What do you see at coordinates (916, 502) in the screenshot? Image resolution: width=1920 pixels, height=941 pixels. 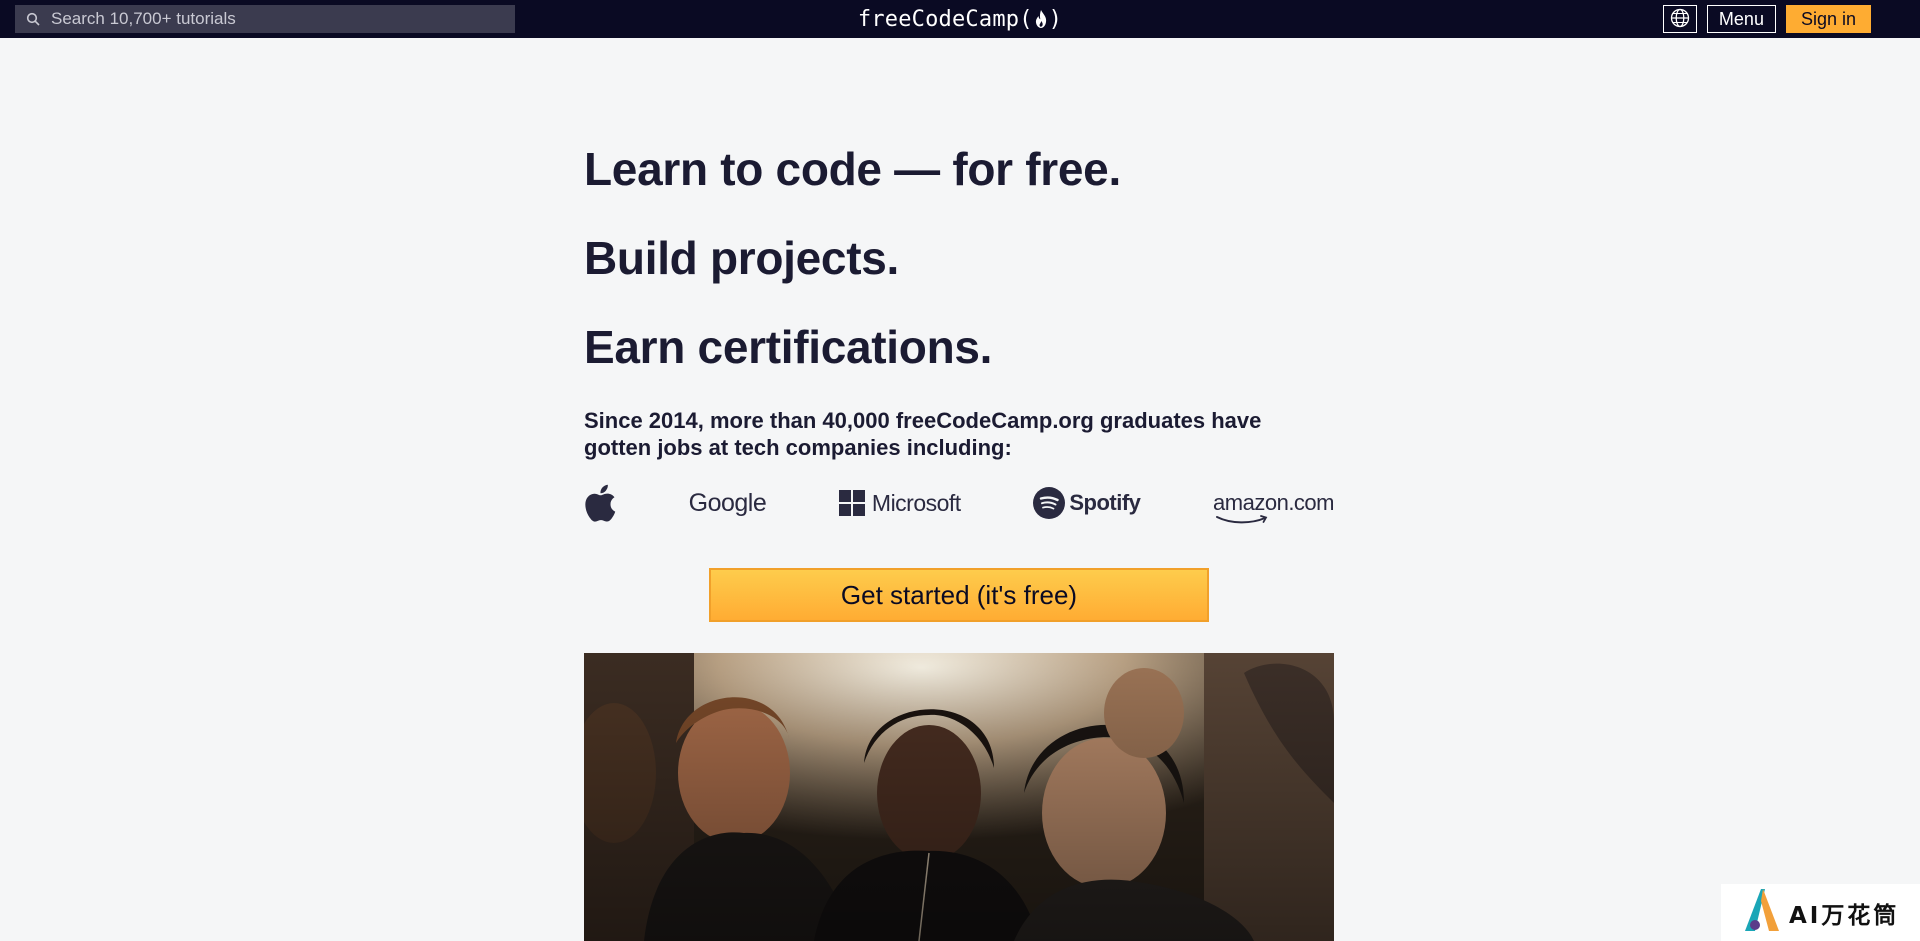 I see `microsoft-label: Microsoft` at bounding box center [916, 502].